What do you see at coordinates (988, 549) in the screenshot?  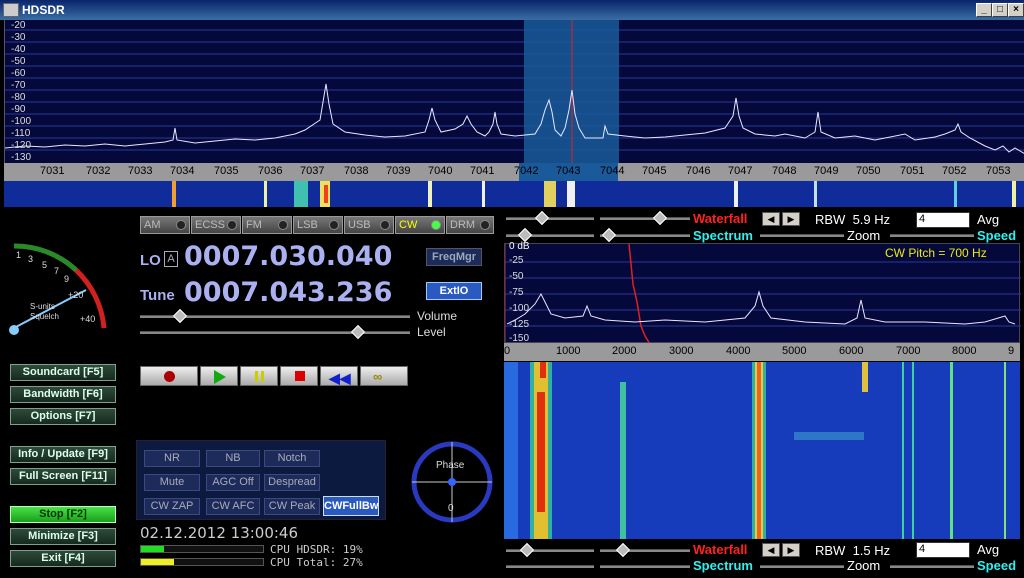 I see `af-avg-label: Avg` at bounding box center [988, 549].